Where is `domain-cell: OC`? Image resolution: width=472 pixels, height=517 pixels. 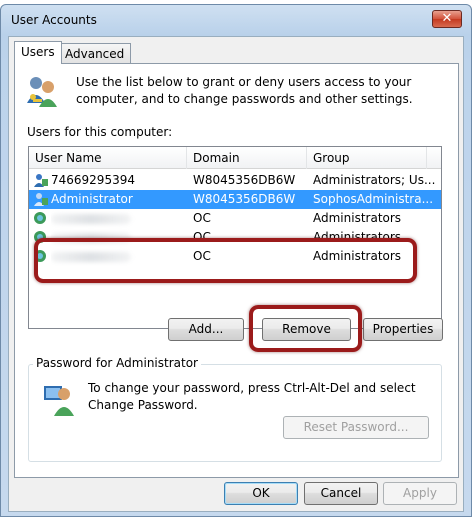 domain-cell: OC is located at coordinates (202, 218).